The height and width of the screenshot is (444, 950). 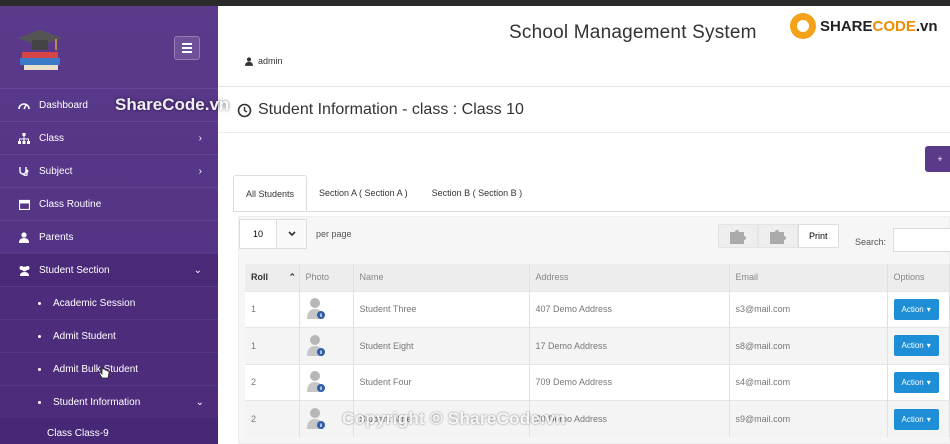 What do you see at coordinates (104, 372) in the screenshot?
I see `hand-cursor-icon` at bounding box center [104, 372].